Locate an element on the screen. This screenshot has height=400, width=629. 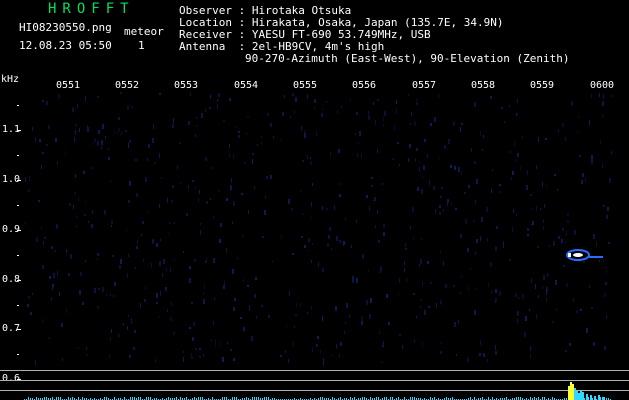
time-tick: 0555 is located at coordinates (305, 85).